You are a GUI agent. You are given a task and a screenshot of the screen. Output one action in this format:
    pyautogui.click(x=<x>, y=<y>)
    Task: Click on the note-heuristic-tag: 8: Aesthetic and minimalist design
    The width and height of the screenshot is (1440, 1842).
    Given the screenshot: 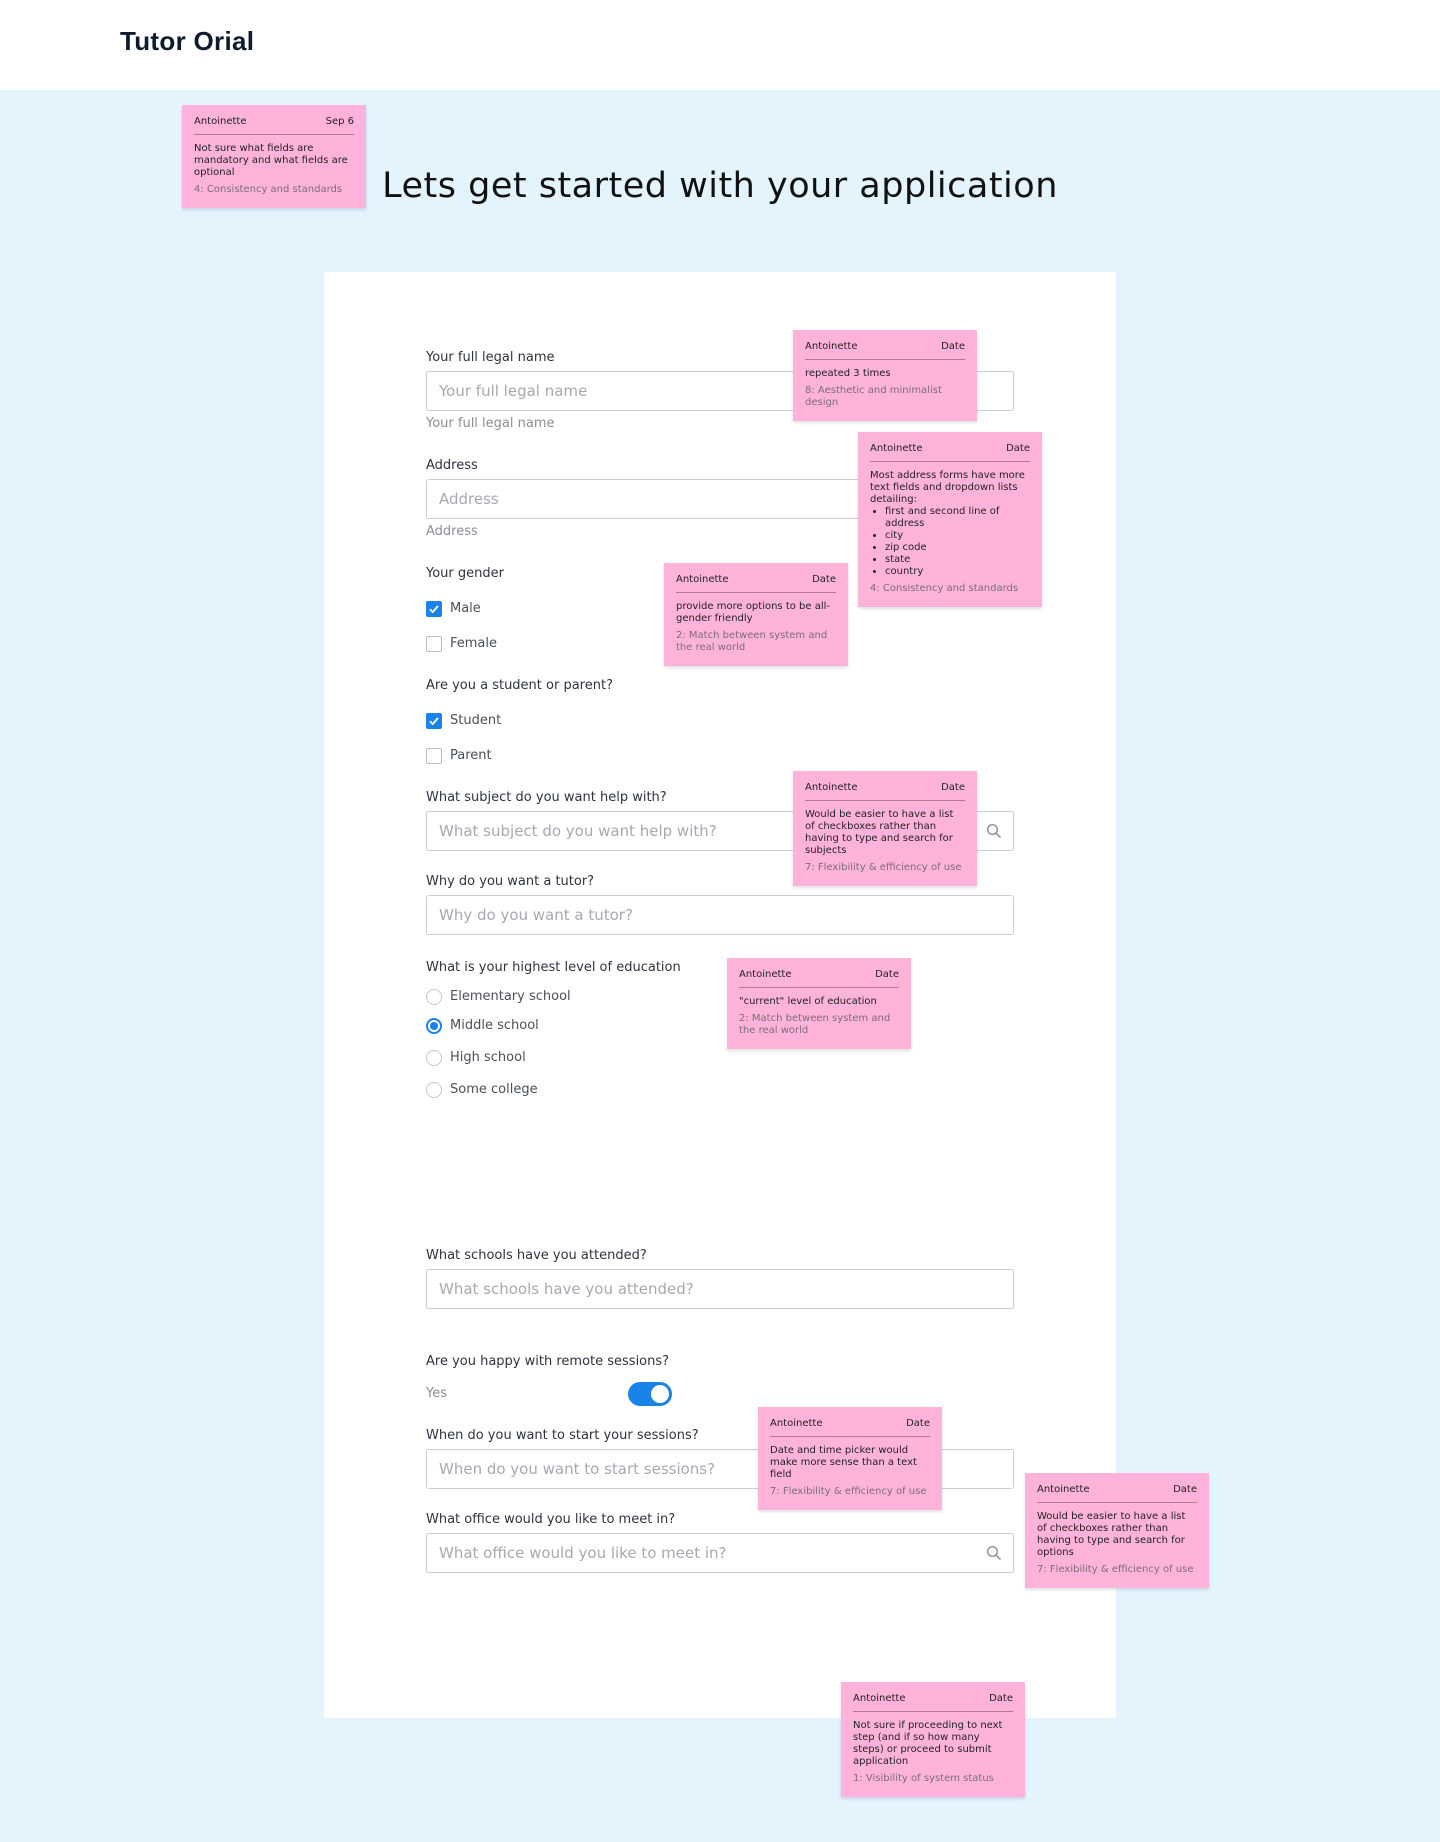 What is the action you would take?
    pyautogui.click(x=873, y=396)
    